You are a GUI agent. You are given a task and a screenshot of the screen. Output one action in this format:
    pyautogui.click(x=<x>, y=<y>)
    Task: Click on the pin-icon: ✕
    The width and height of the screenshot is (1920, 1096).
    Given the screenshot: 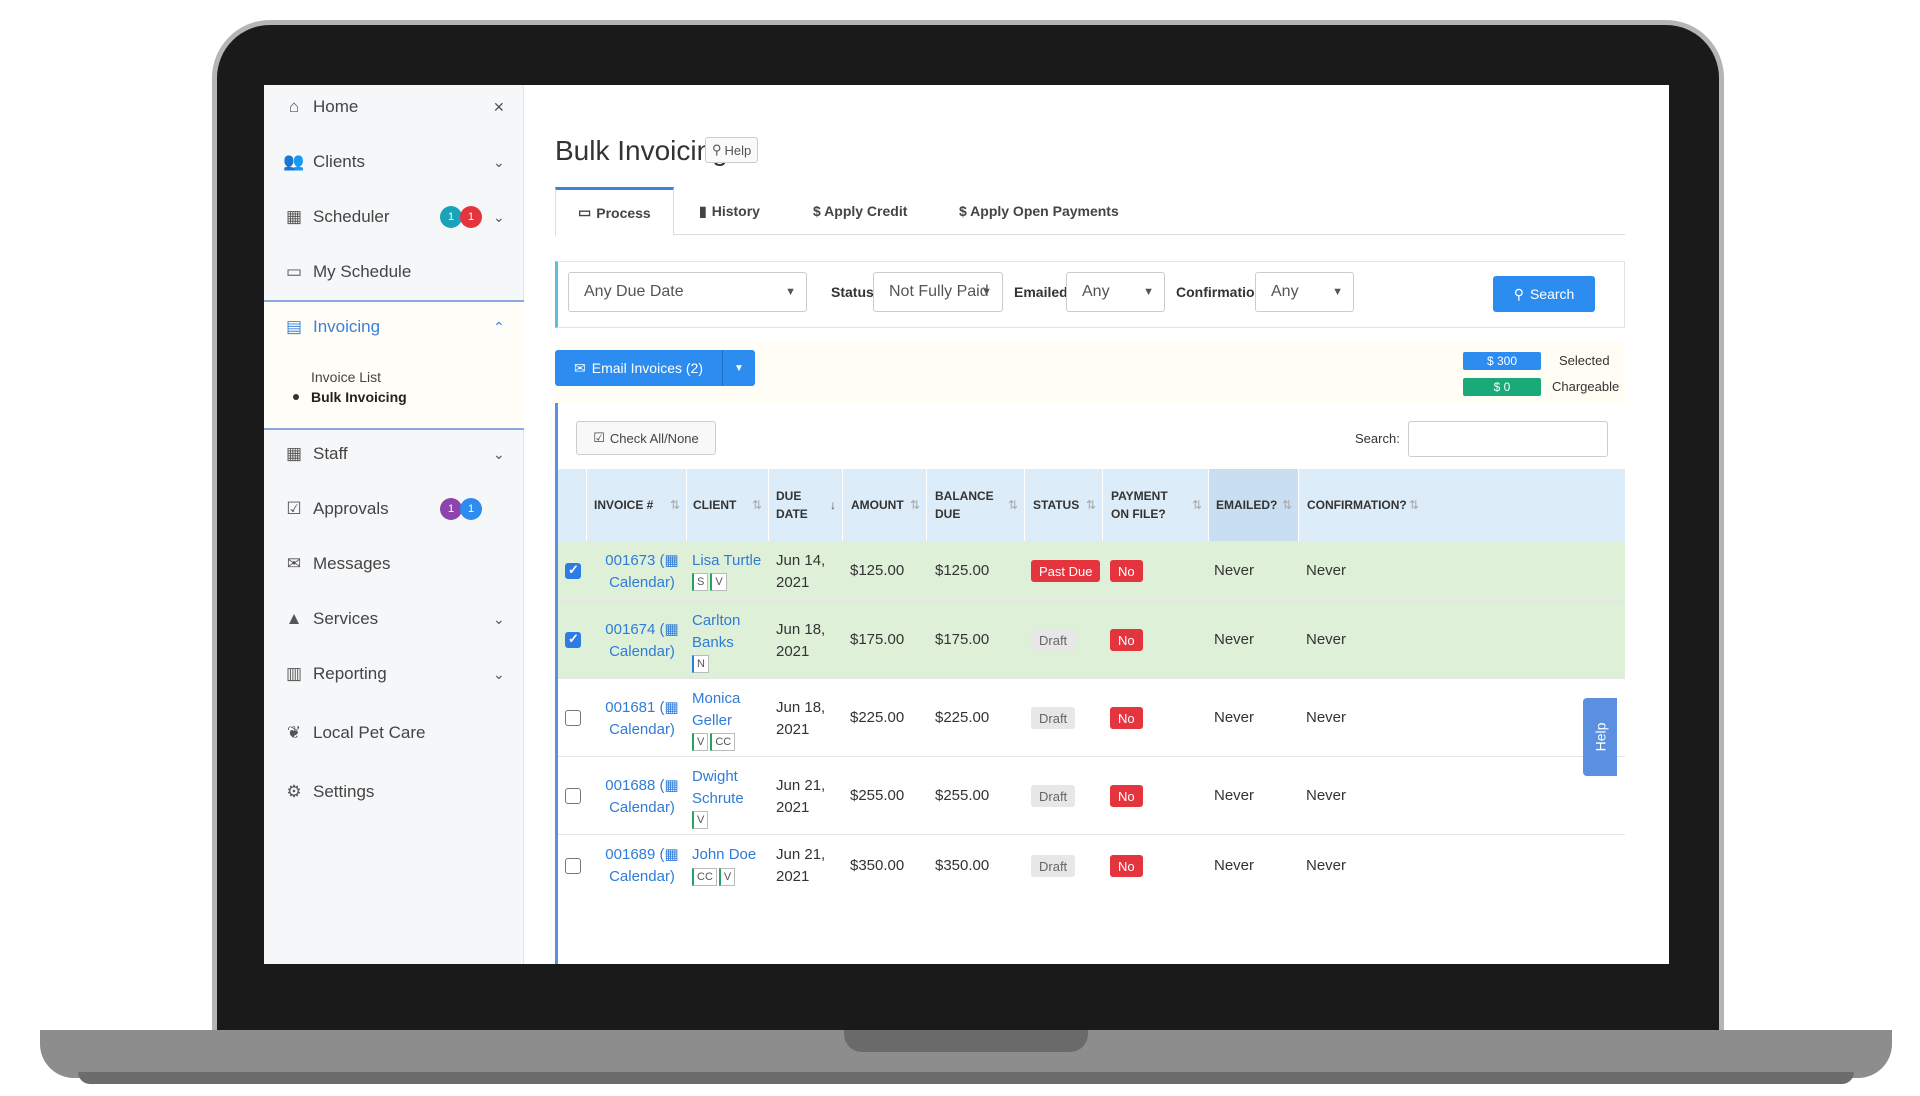 What is the action you would take?
    pyautogui.click(x=499, y=107)
    